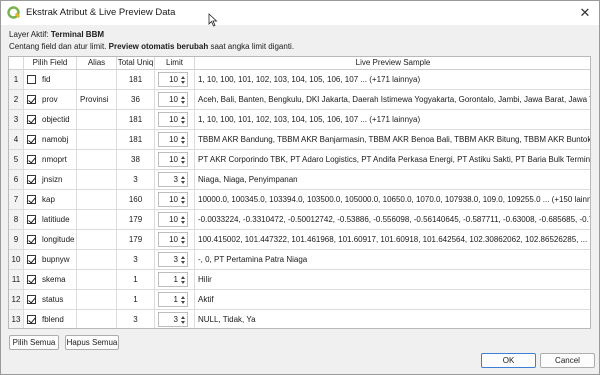  I want to click on header-pick-field: Pilih Field, so click(50, 63).